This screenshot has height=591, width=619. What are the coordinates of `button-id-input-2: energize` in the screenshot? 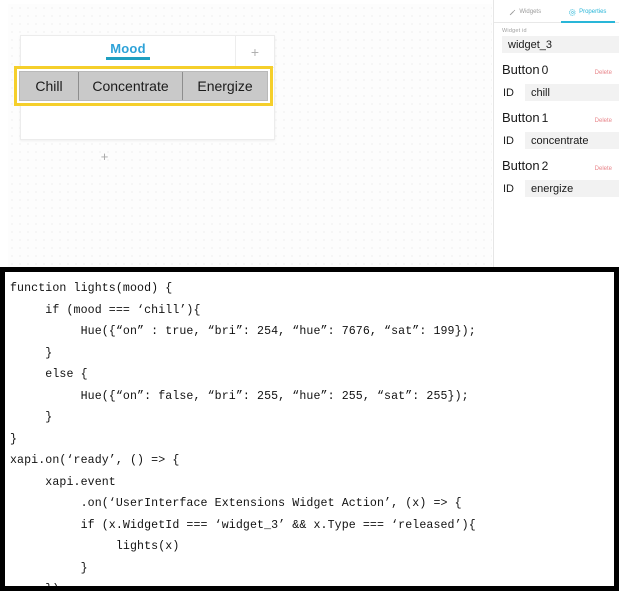 It's located at (572, 188).